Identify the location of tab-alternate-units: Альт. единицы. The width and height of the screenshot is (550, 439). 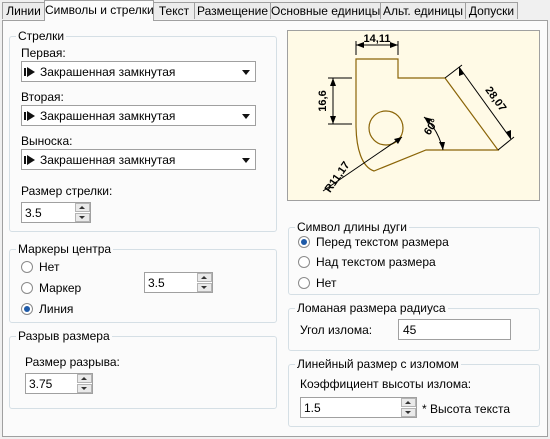
(423, 10).